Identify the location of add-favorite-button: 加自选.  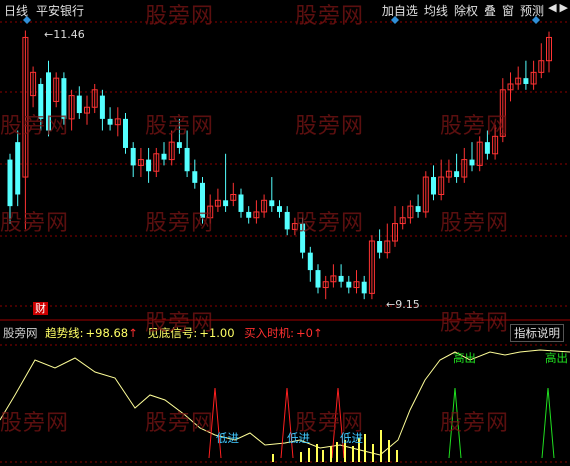
(400, 10).